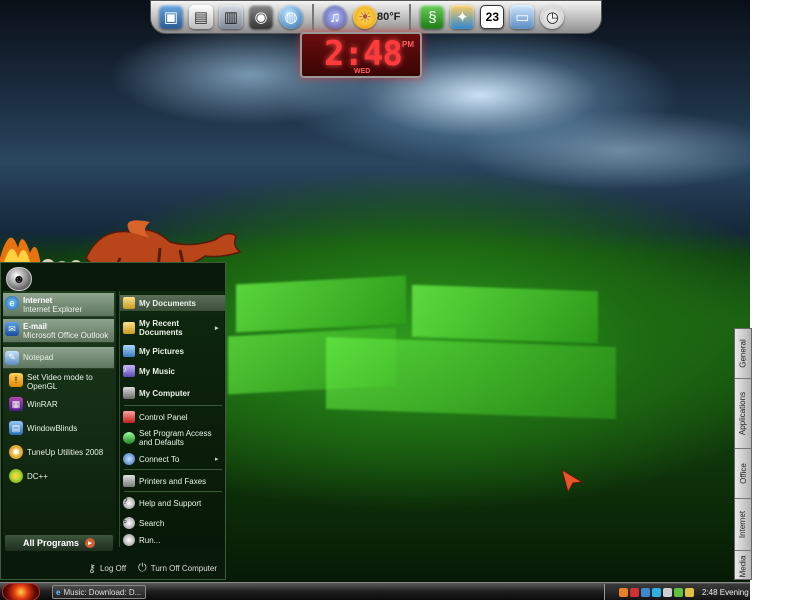 This screenshot has width=800, height=600. Describe the element at coordinates (689, 592) in the screenshot. I see `tray-warning-icon` at that location.